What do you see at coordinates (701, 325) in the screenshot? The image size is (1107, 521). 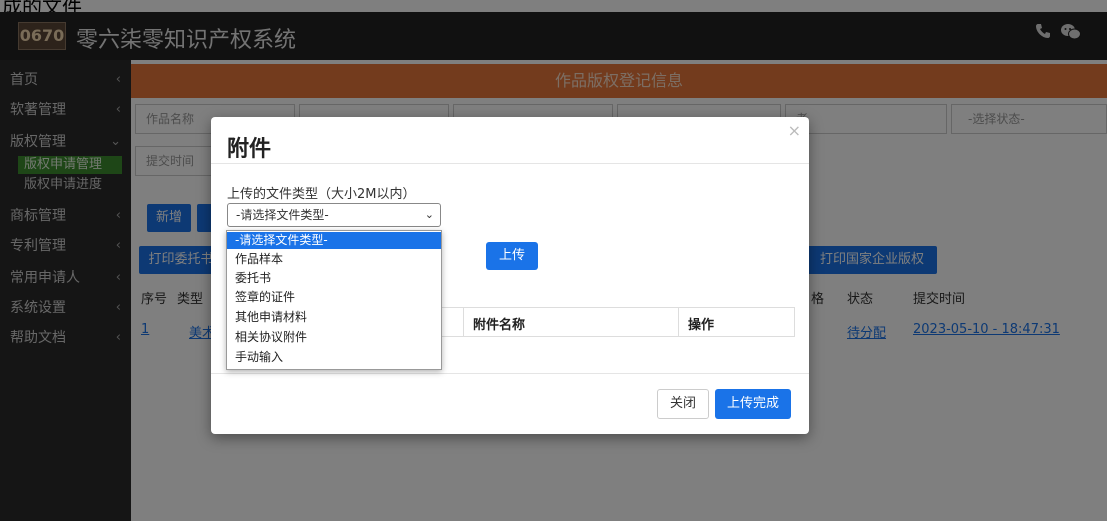 I see `column-header: 操作` at bounding box center [701, 325].